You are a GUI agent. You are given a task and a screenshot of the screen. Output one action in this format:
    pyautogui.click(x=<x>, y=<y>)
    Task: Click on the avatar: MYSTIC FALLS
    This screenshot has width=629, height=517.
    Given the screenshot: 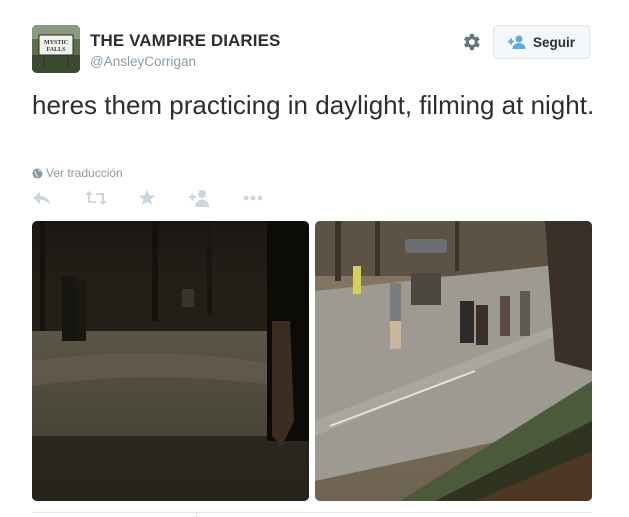 What is the action you would take?
    pyautogui.click(x=56, y=49)
    